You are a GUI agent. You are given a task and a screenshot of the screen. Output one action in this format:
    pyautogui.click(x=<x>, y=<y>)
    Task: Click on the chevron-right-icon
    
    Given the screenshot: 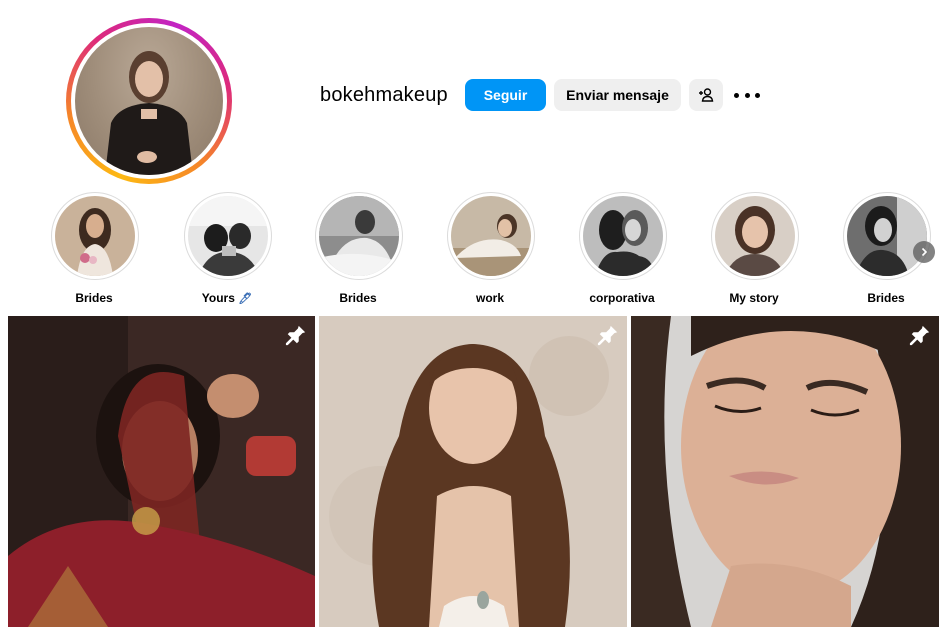 What is the action you would take?
    pyautogui.click(x=924, y=252)
    